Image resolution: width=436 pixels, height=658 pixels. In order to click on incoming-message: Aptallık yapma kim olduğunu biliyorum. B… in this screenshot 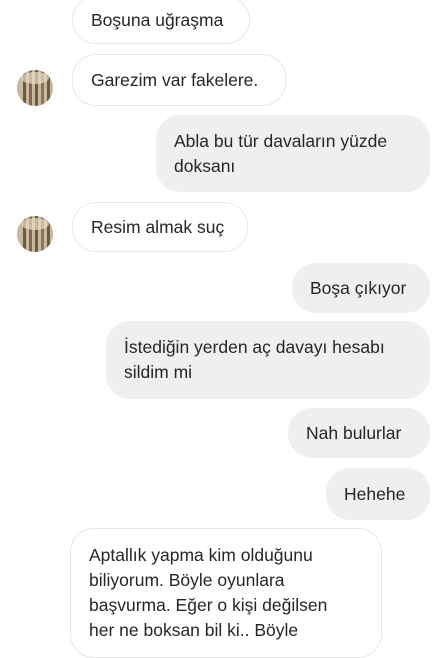, I will do `click(226, 593)`.